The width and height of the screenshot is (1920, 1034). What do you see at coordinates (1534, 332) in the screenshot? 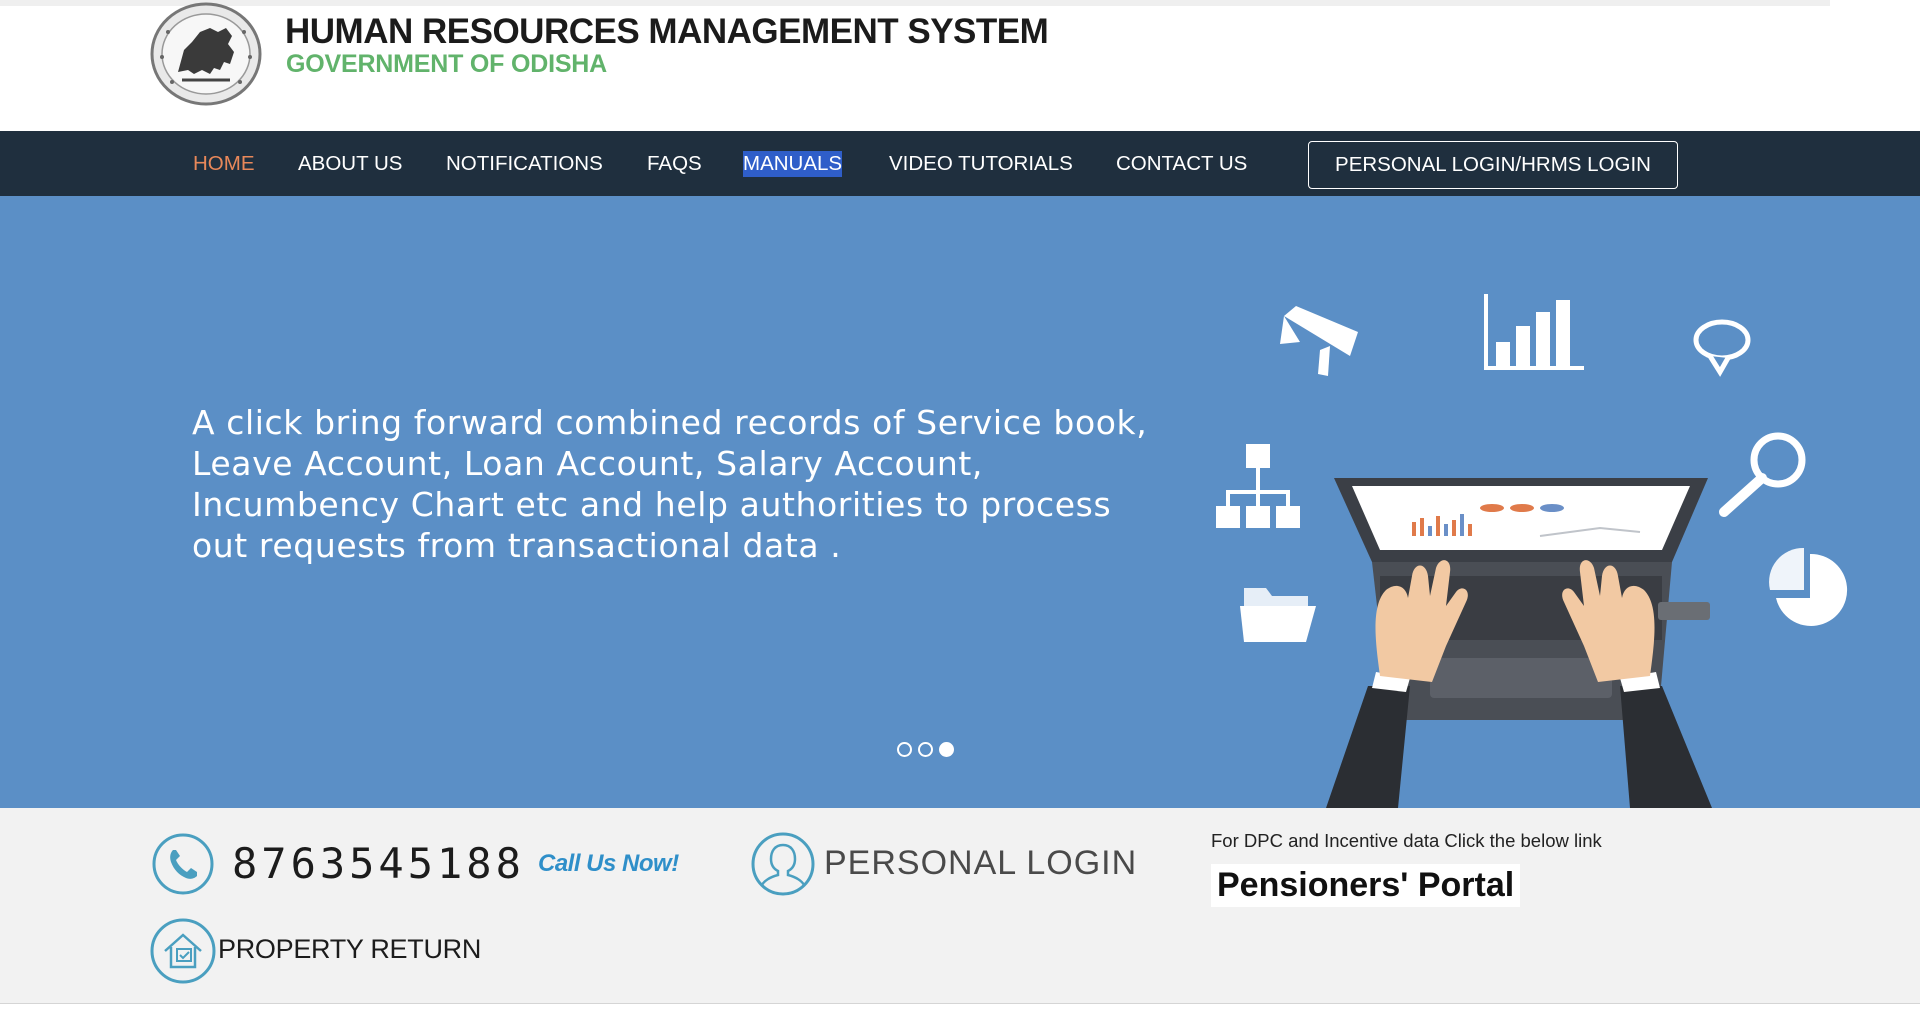
I see `bar-chart-icon` at bounding box center [1534, 332].